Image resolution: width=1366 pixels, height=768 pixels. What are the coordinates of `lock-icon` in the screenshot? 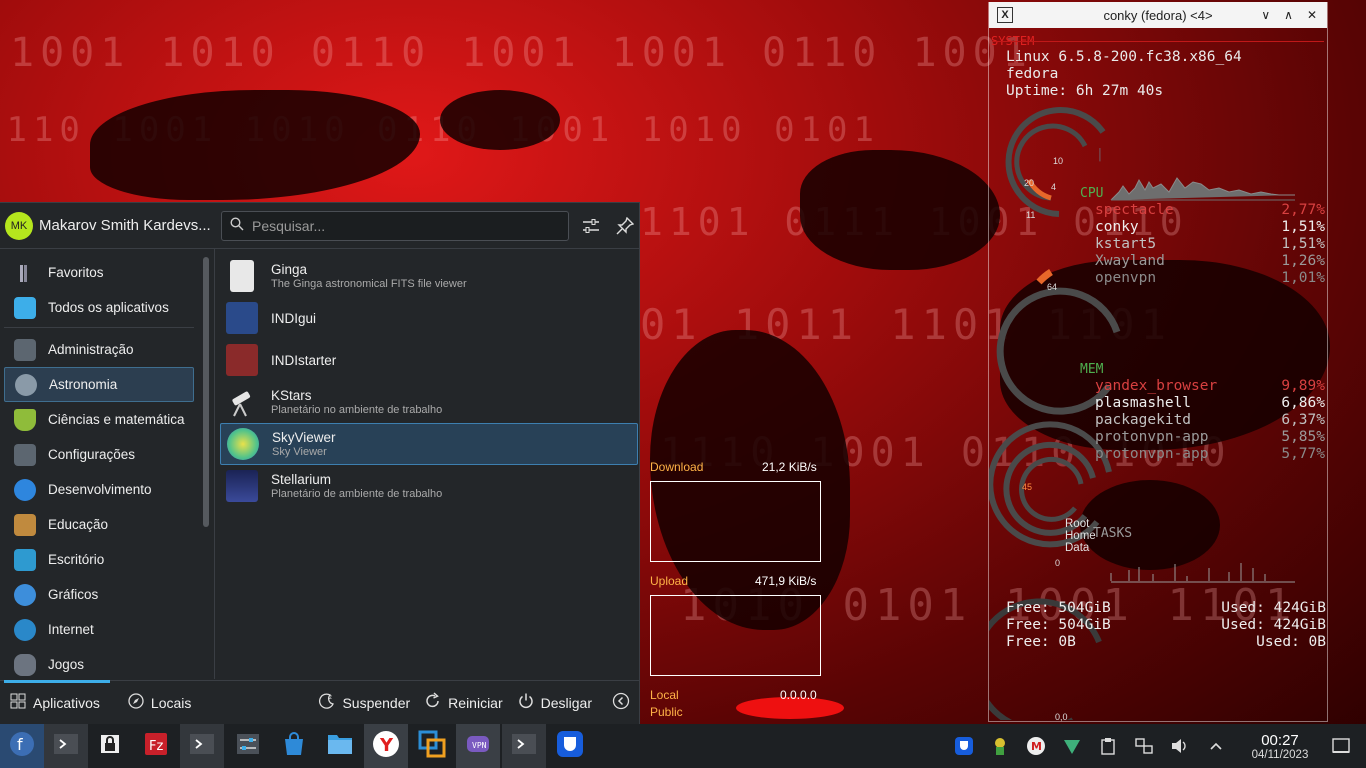 It's located at (110, 746).